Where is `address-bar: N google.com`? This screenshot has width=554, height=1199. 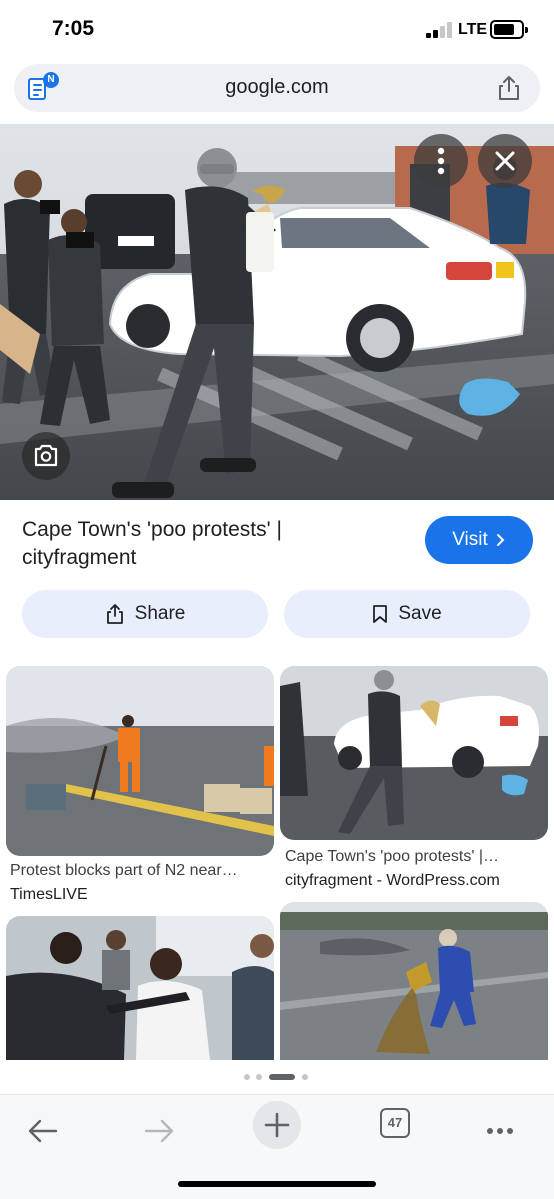 address-bar: N google.com is located at coordinates (277, 88).